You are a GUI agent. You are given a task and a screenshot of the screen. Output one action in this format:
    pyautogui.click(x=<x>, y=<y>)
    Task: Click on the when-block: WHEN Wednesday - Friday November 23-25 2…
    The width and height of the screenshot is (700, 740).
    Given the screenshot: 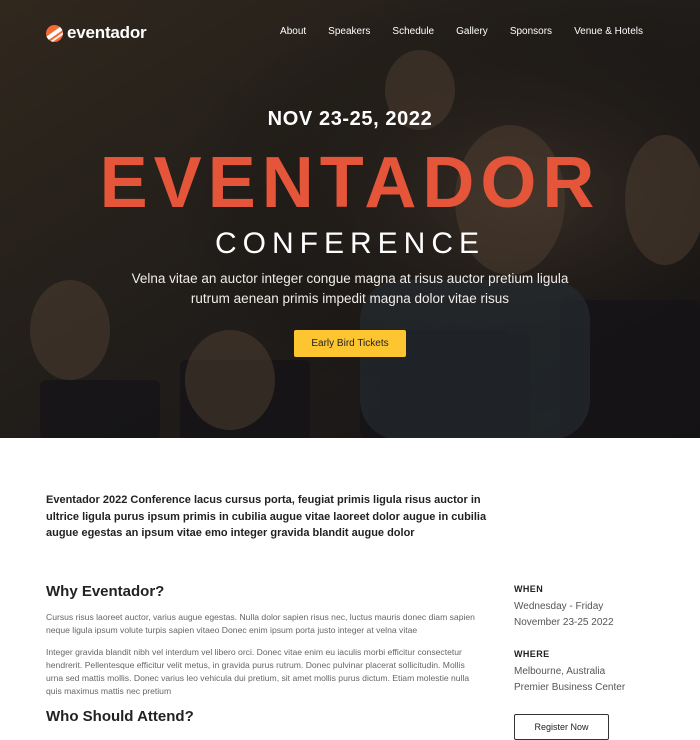 What is the action you would take?
    pyautogui.click(x=589, y=607)
    